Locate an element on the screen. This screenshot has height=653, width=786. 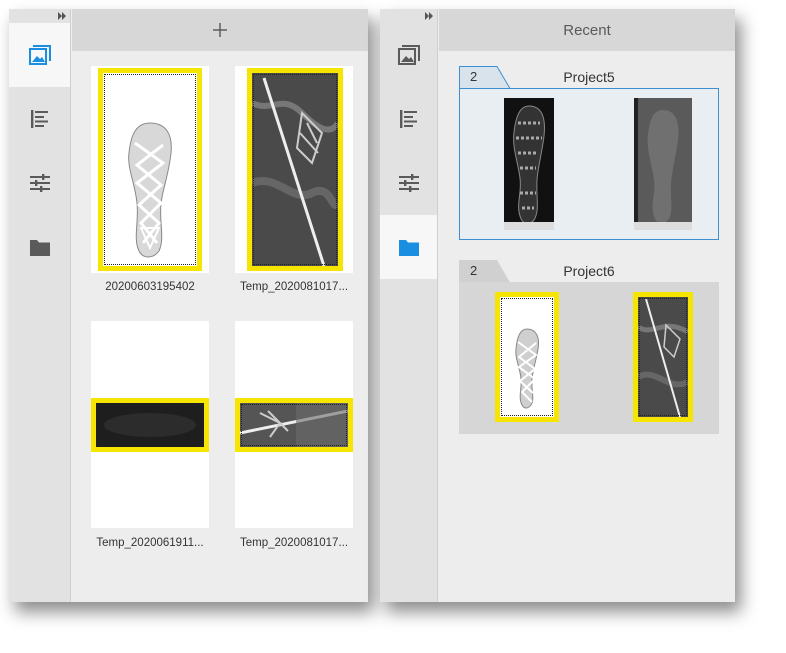
add-image-button is located at coordinates (220, 30).